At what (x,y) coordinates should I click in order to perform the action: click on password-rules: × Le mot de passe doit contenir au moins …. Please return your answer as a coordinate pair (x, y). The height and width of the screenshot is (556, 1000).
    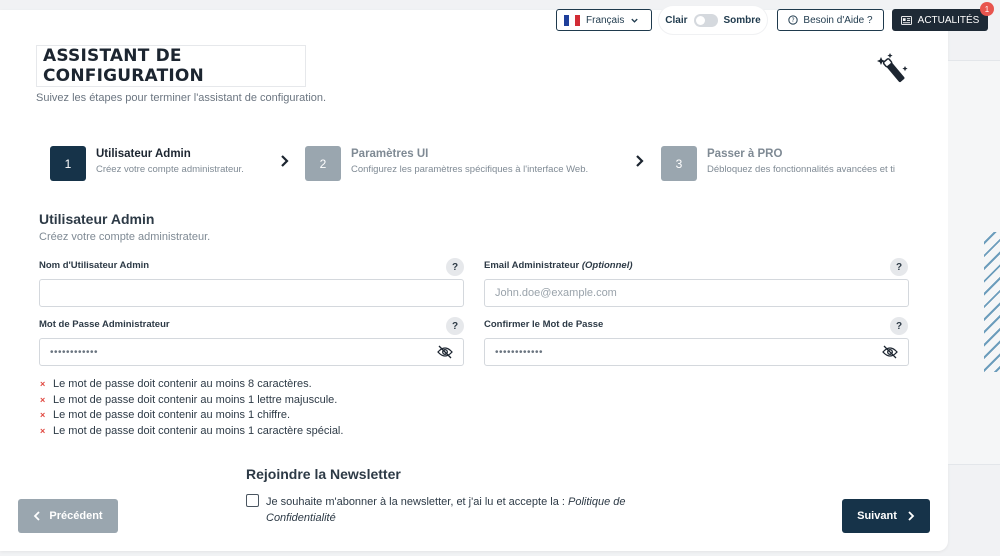
    Looking at the image, I should click on (191, 408).